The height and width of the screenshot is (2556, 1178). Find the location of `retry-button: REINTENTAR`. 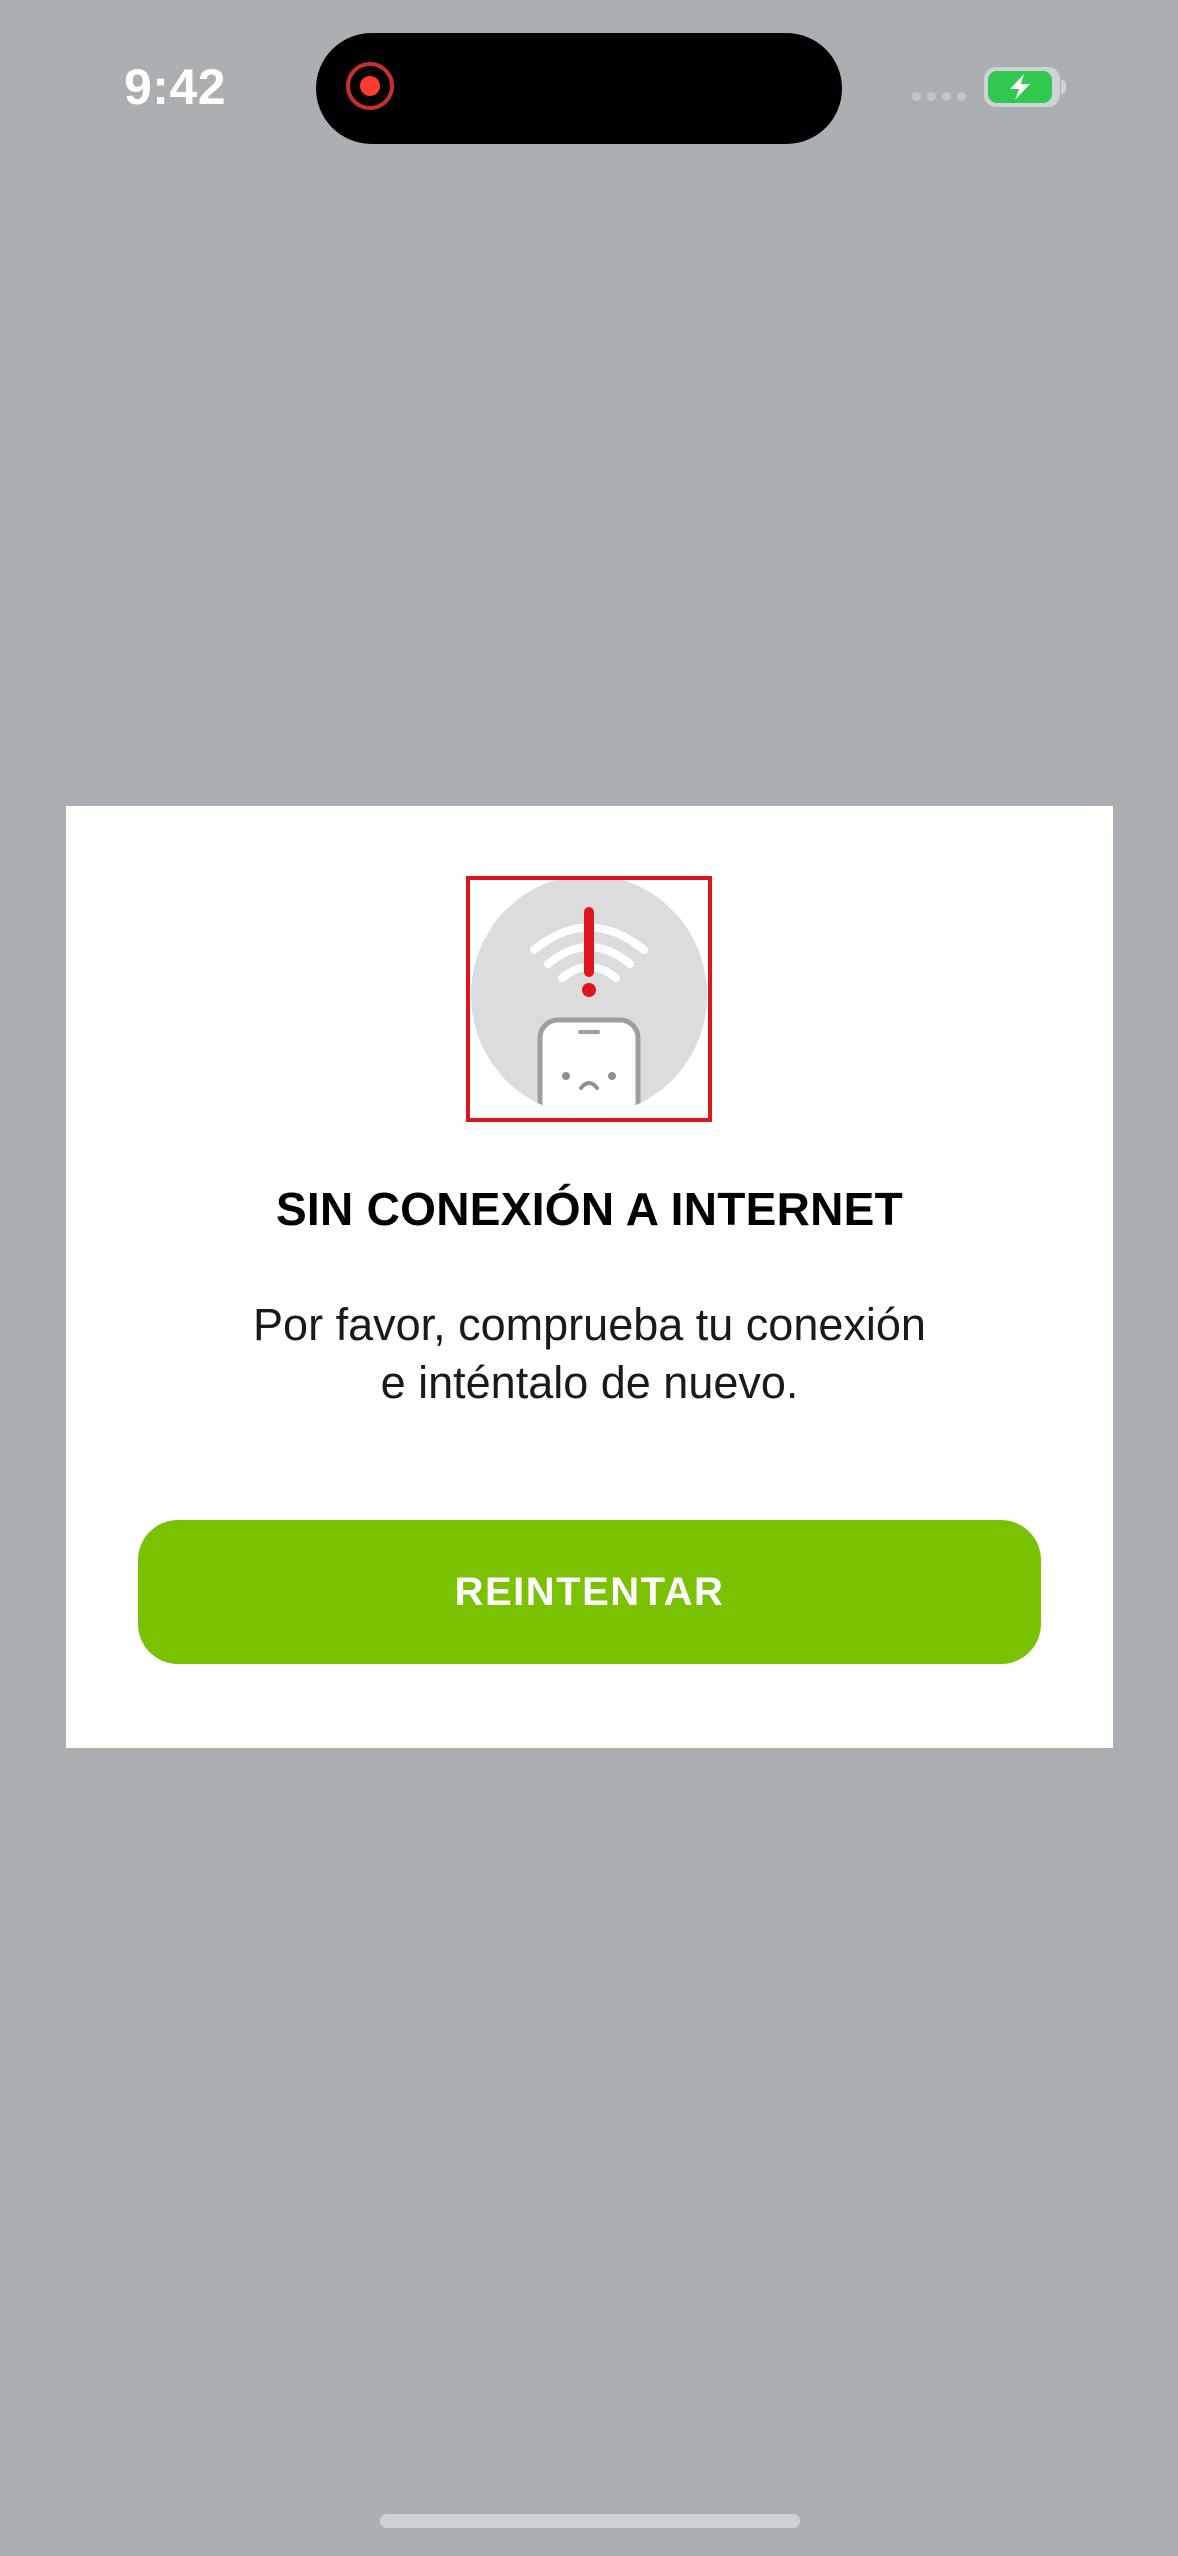

retry-button: REINTENTAR is located at coordinates (589, 1592).